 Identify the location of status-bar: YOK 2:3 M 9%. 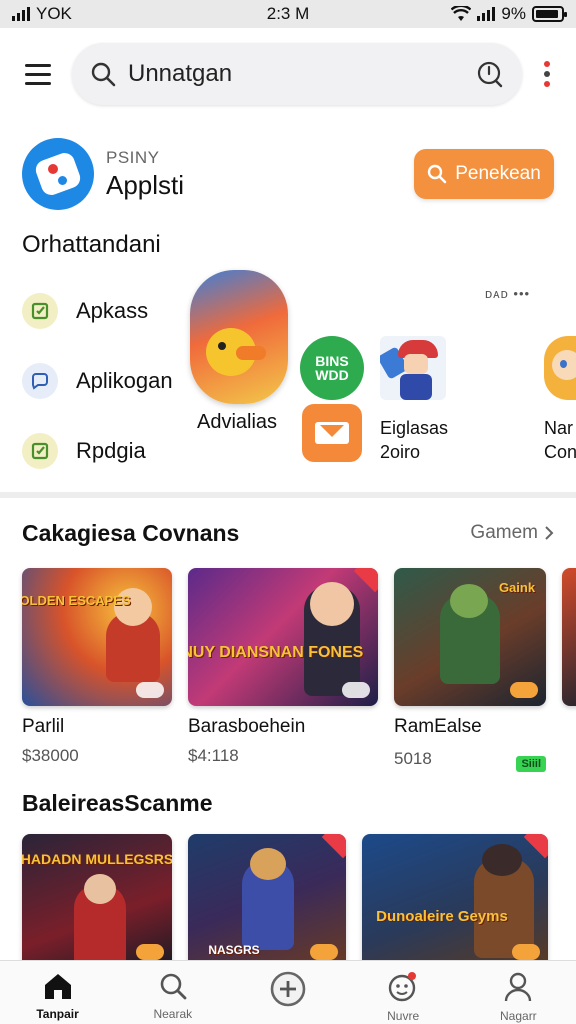
(288, 14).